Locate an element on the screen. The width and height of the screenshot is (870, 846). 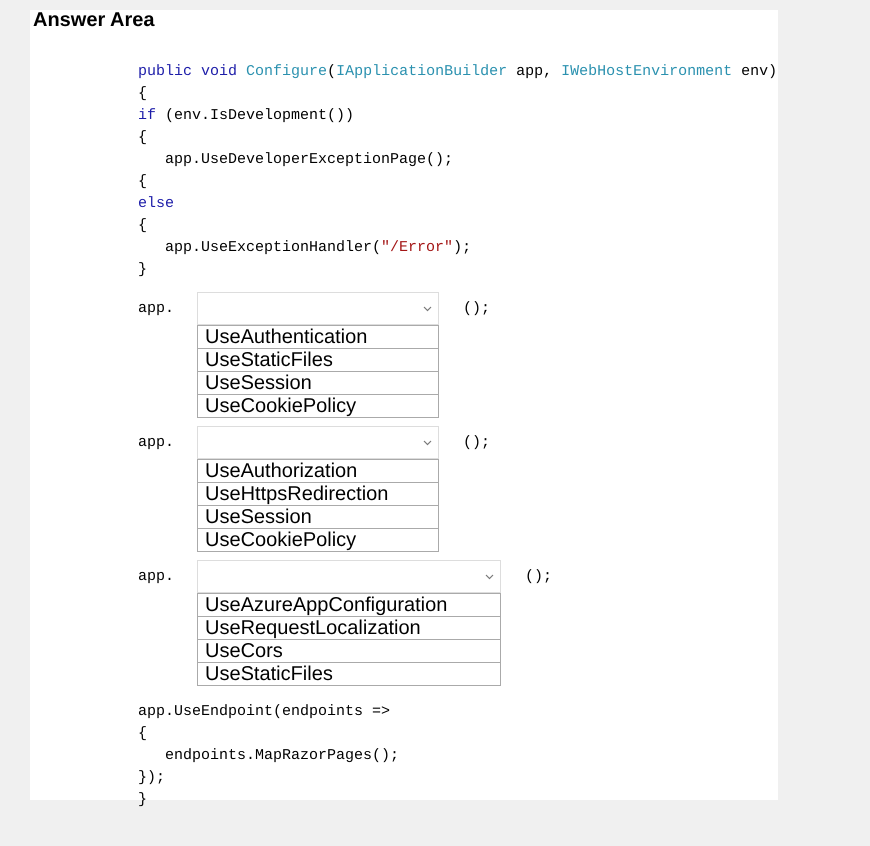
code-line: if (env.IsDevelopment()) is located at coordinates (246, 116).